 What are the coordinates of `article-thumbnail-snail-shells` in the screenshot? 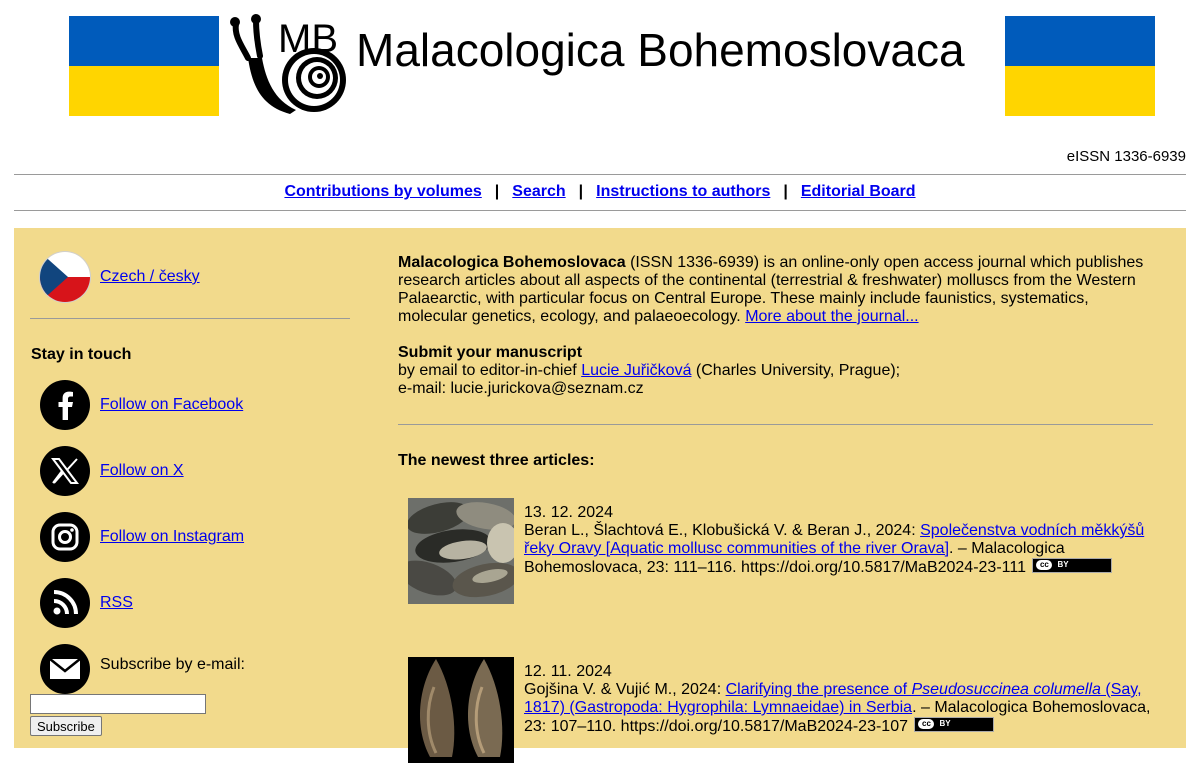 It's located at (461, 710).